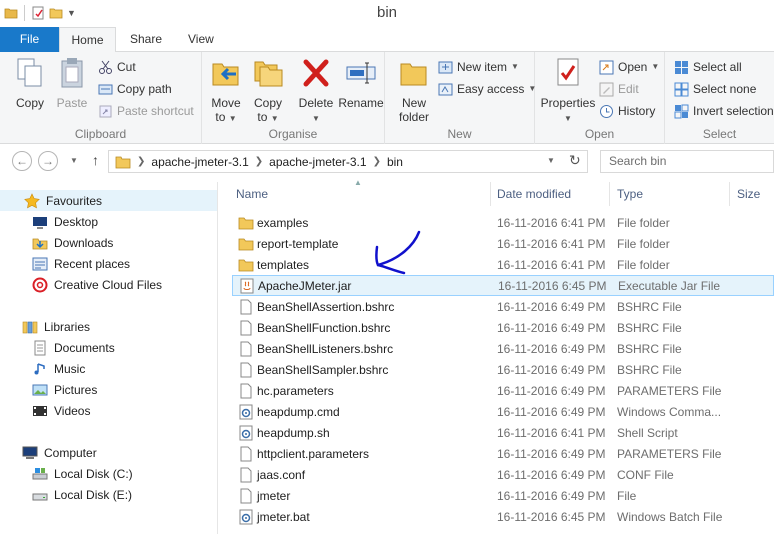  What do you see at coordinates (503, 264) in the screenshot?
I see `file-row: templates 16-11-2016 6:41 PM File folder` at bounding box center [503, 264].